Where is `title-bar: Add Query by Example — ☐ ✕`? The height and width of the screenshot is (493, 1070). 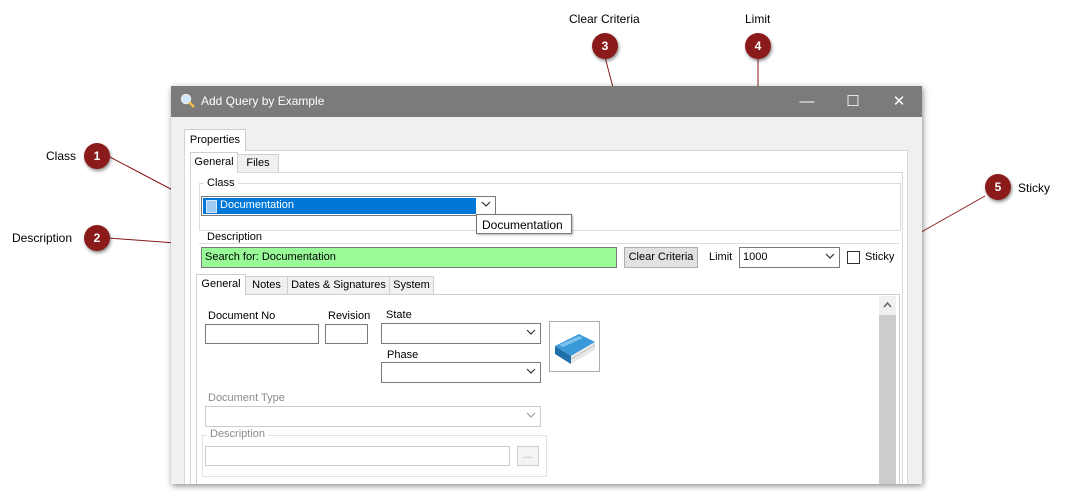
title-bar: Add Query by Example — ☐ ✕ is located at coordinates (546, 101).